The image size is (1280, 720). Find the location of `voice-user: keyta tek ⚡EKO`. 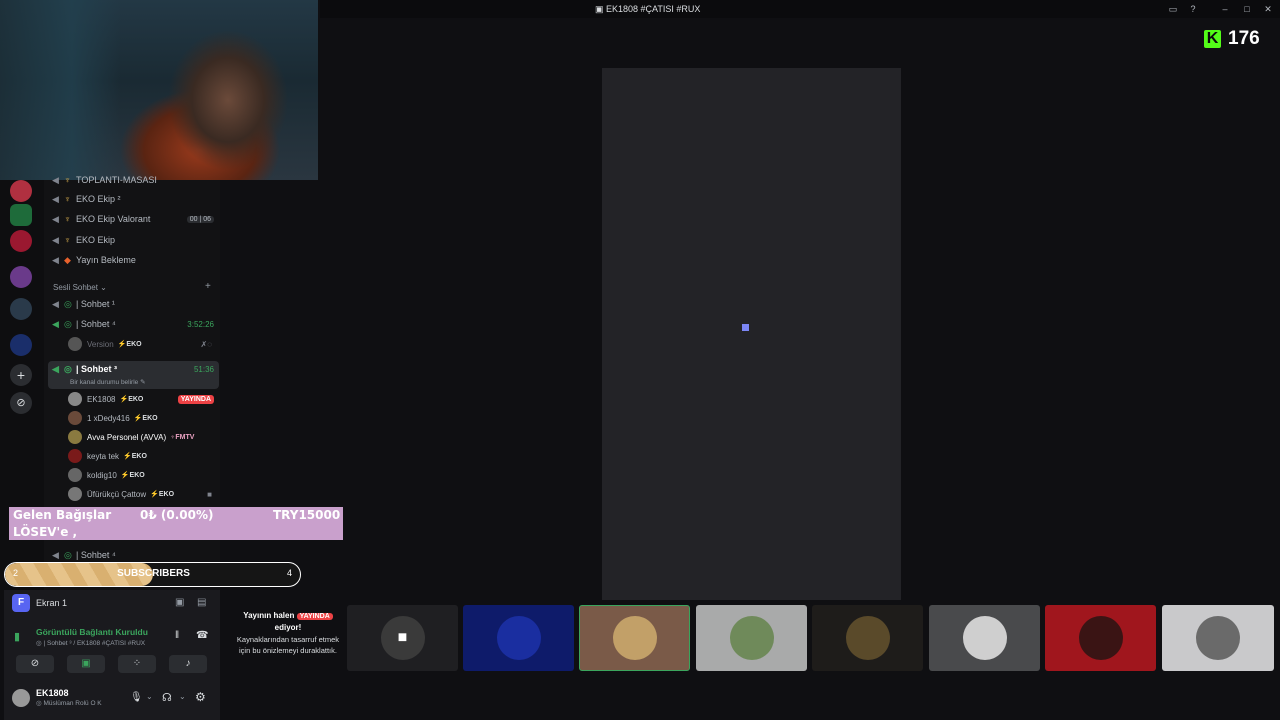

voice-user: keyta tek ⚡EKO is located at coordinates (143, 456).